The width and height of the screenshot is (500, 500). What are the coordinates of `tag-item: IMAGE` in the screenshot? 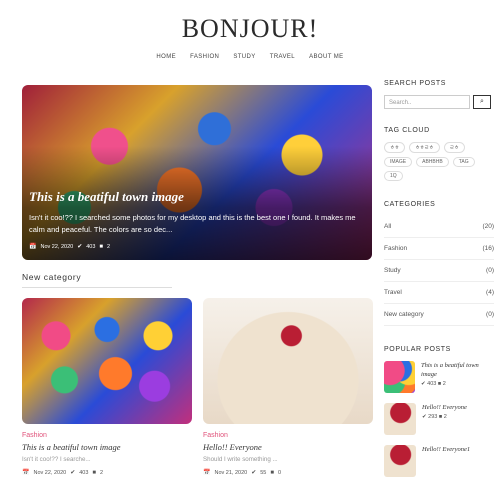 It's located at (398, 162).